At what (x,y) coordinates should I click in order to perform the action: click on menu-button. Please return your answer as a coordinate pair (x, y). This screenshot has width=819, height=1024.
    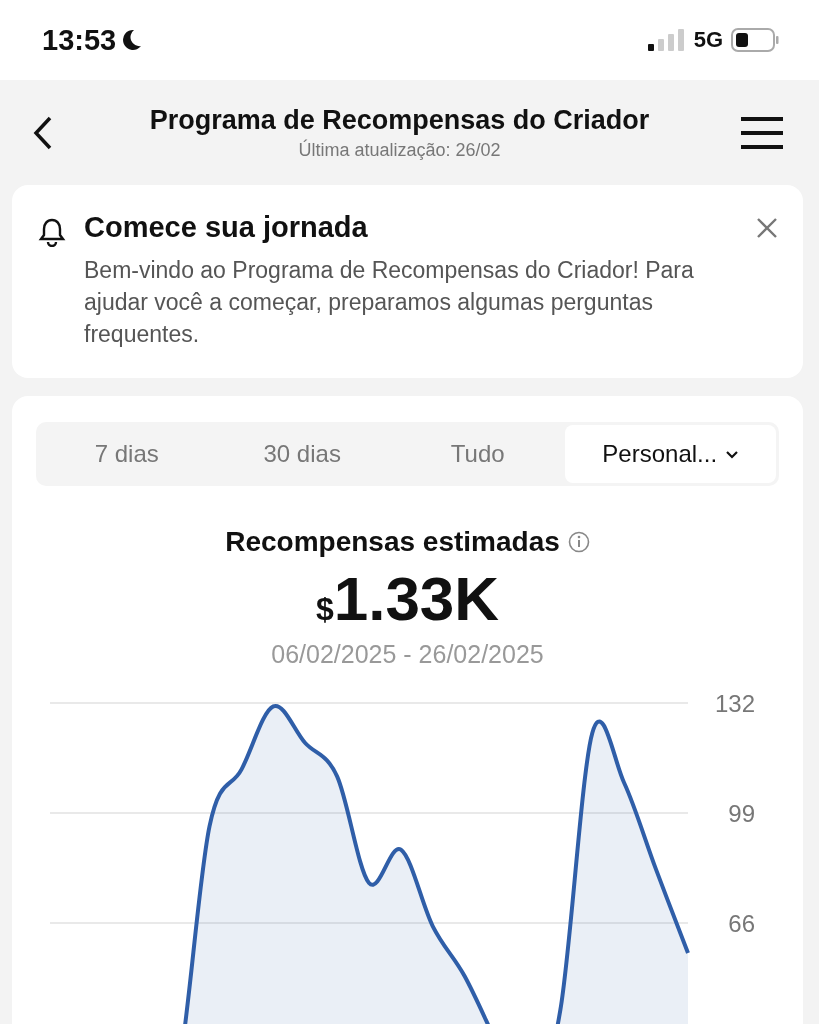
    Looking at the image, I should click on (762, 132).